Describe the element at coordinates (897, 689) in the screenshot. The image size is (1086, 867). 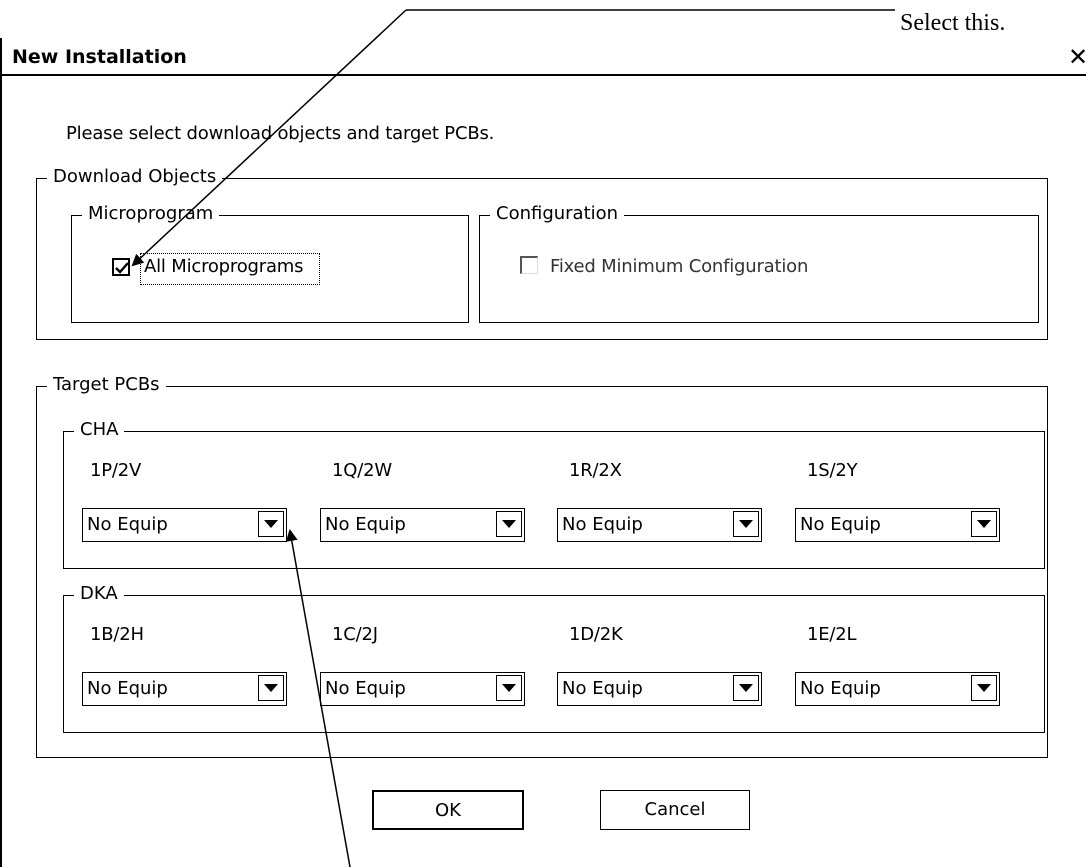
I see `dka-combo-4: No Equip` at that location.